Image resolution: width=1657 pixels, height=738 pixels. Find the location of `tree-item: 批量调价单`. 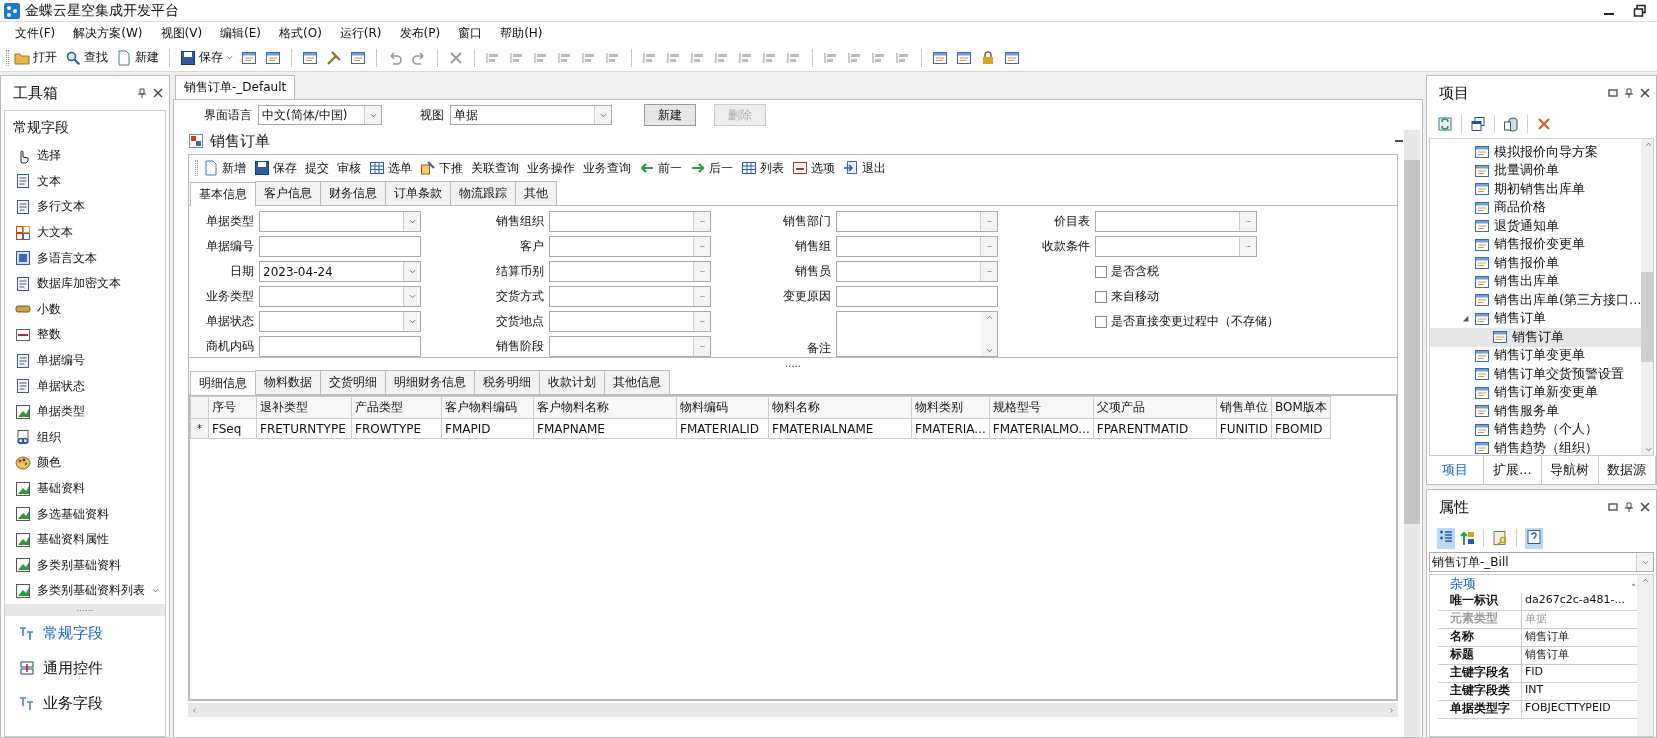

tree-item: 批量调价单 is located at coordinates (1536, 170).